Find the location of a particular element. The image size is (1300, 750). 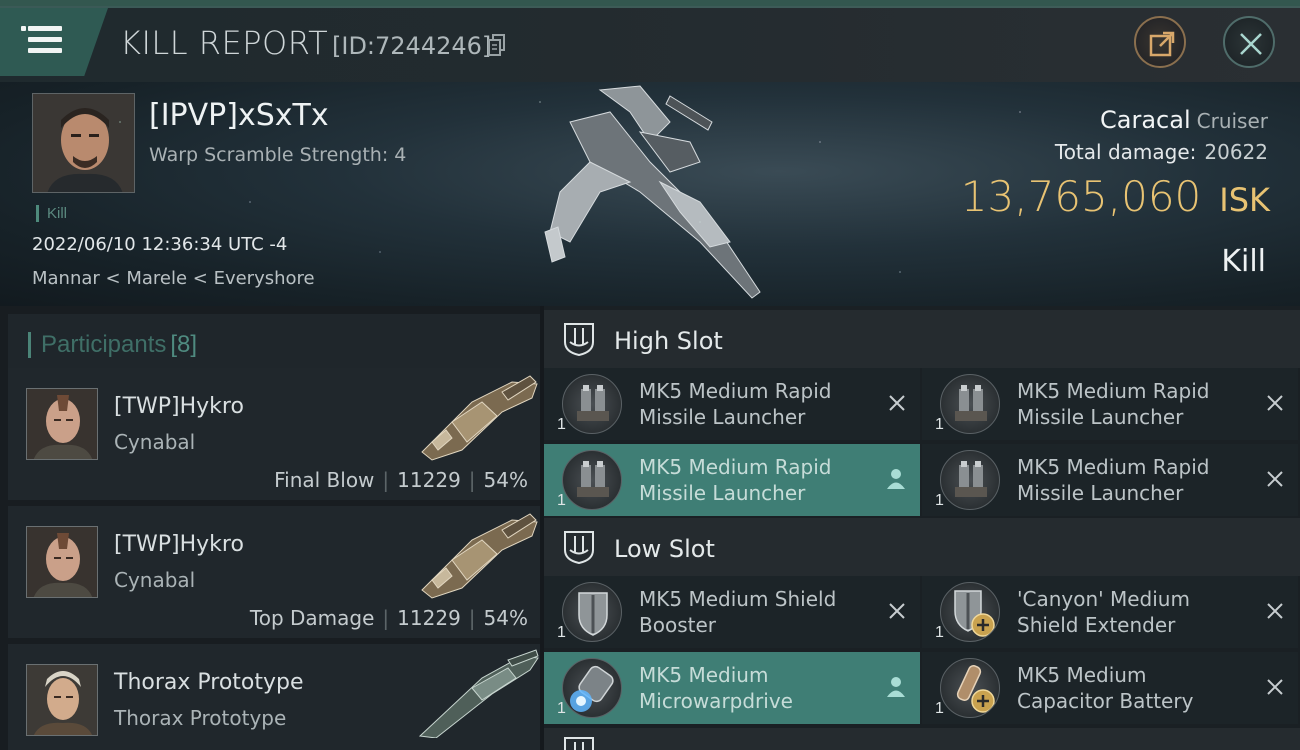

participant-stats: Top Damage | 11229 | 54% is located at coordinates (389, 618).